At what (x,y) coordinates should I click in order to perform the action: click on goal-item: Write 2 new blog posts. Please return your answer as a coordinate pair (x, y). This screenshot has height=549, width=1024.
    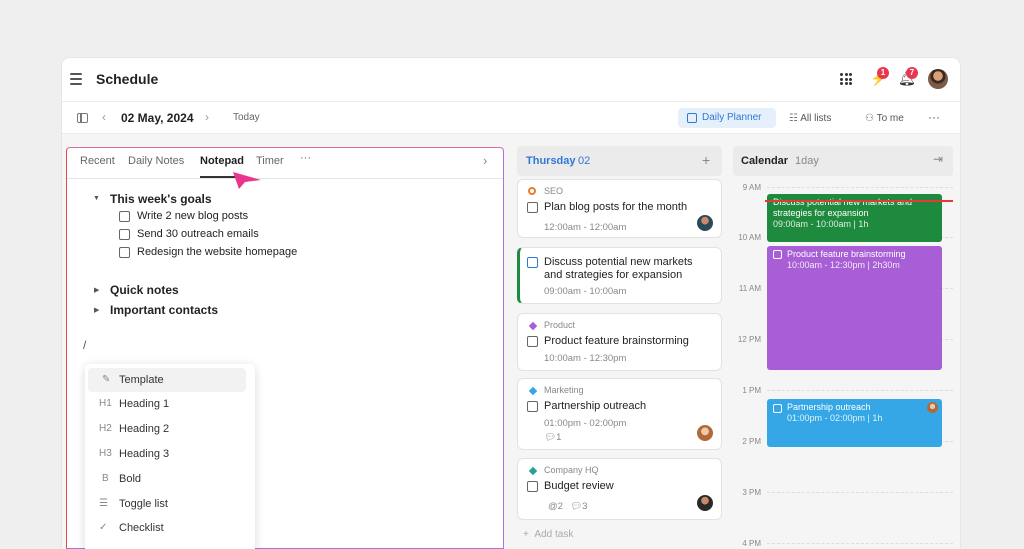
    Looking at the image, I should click on (193, 216).